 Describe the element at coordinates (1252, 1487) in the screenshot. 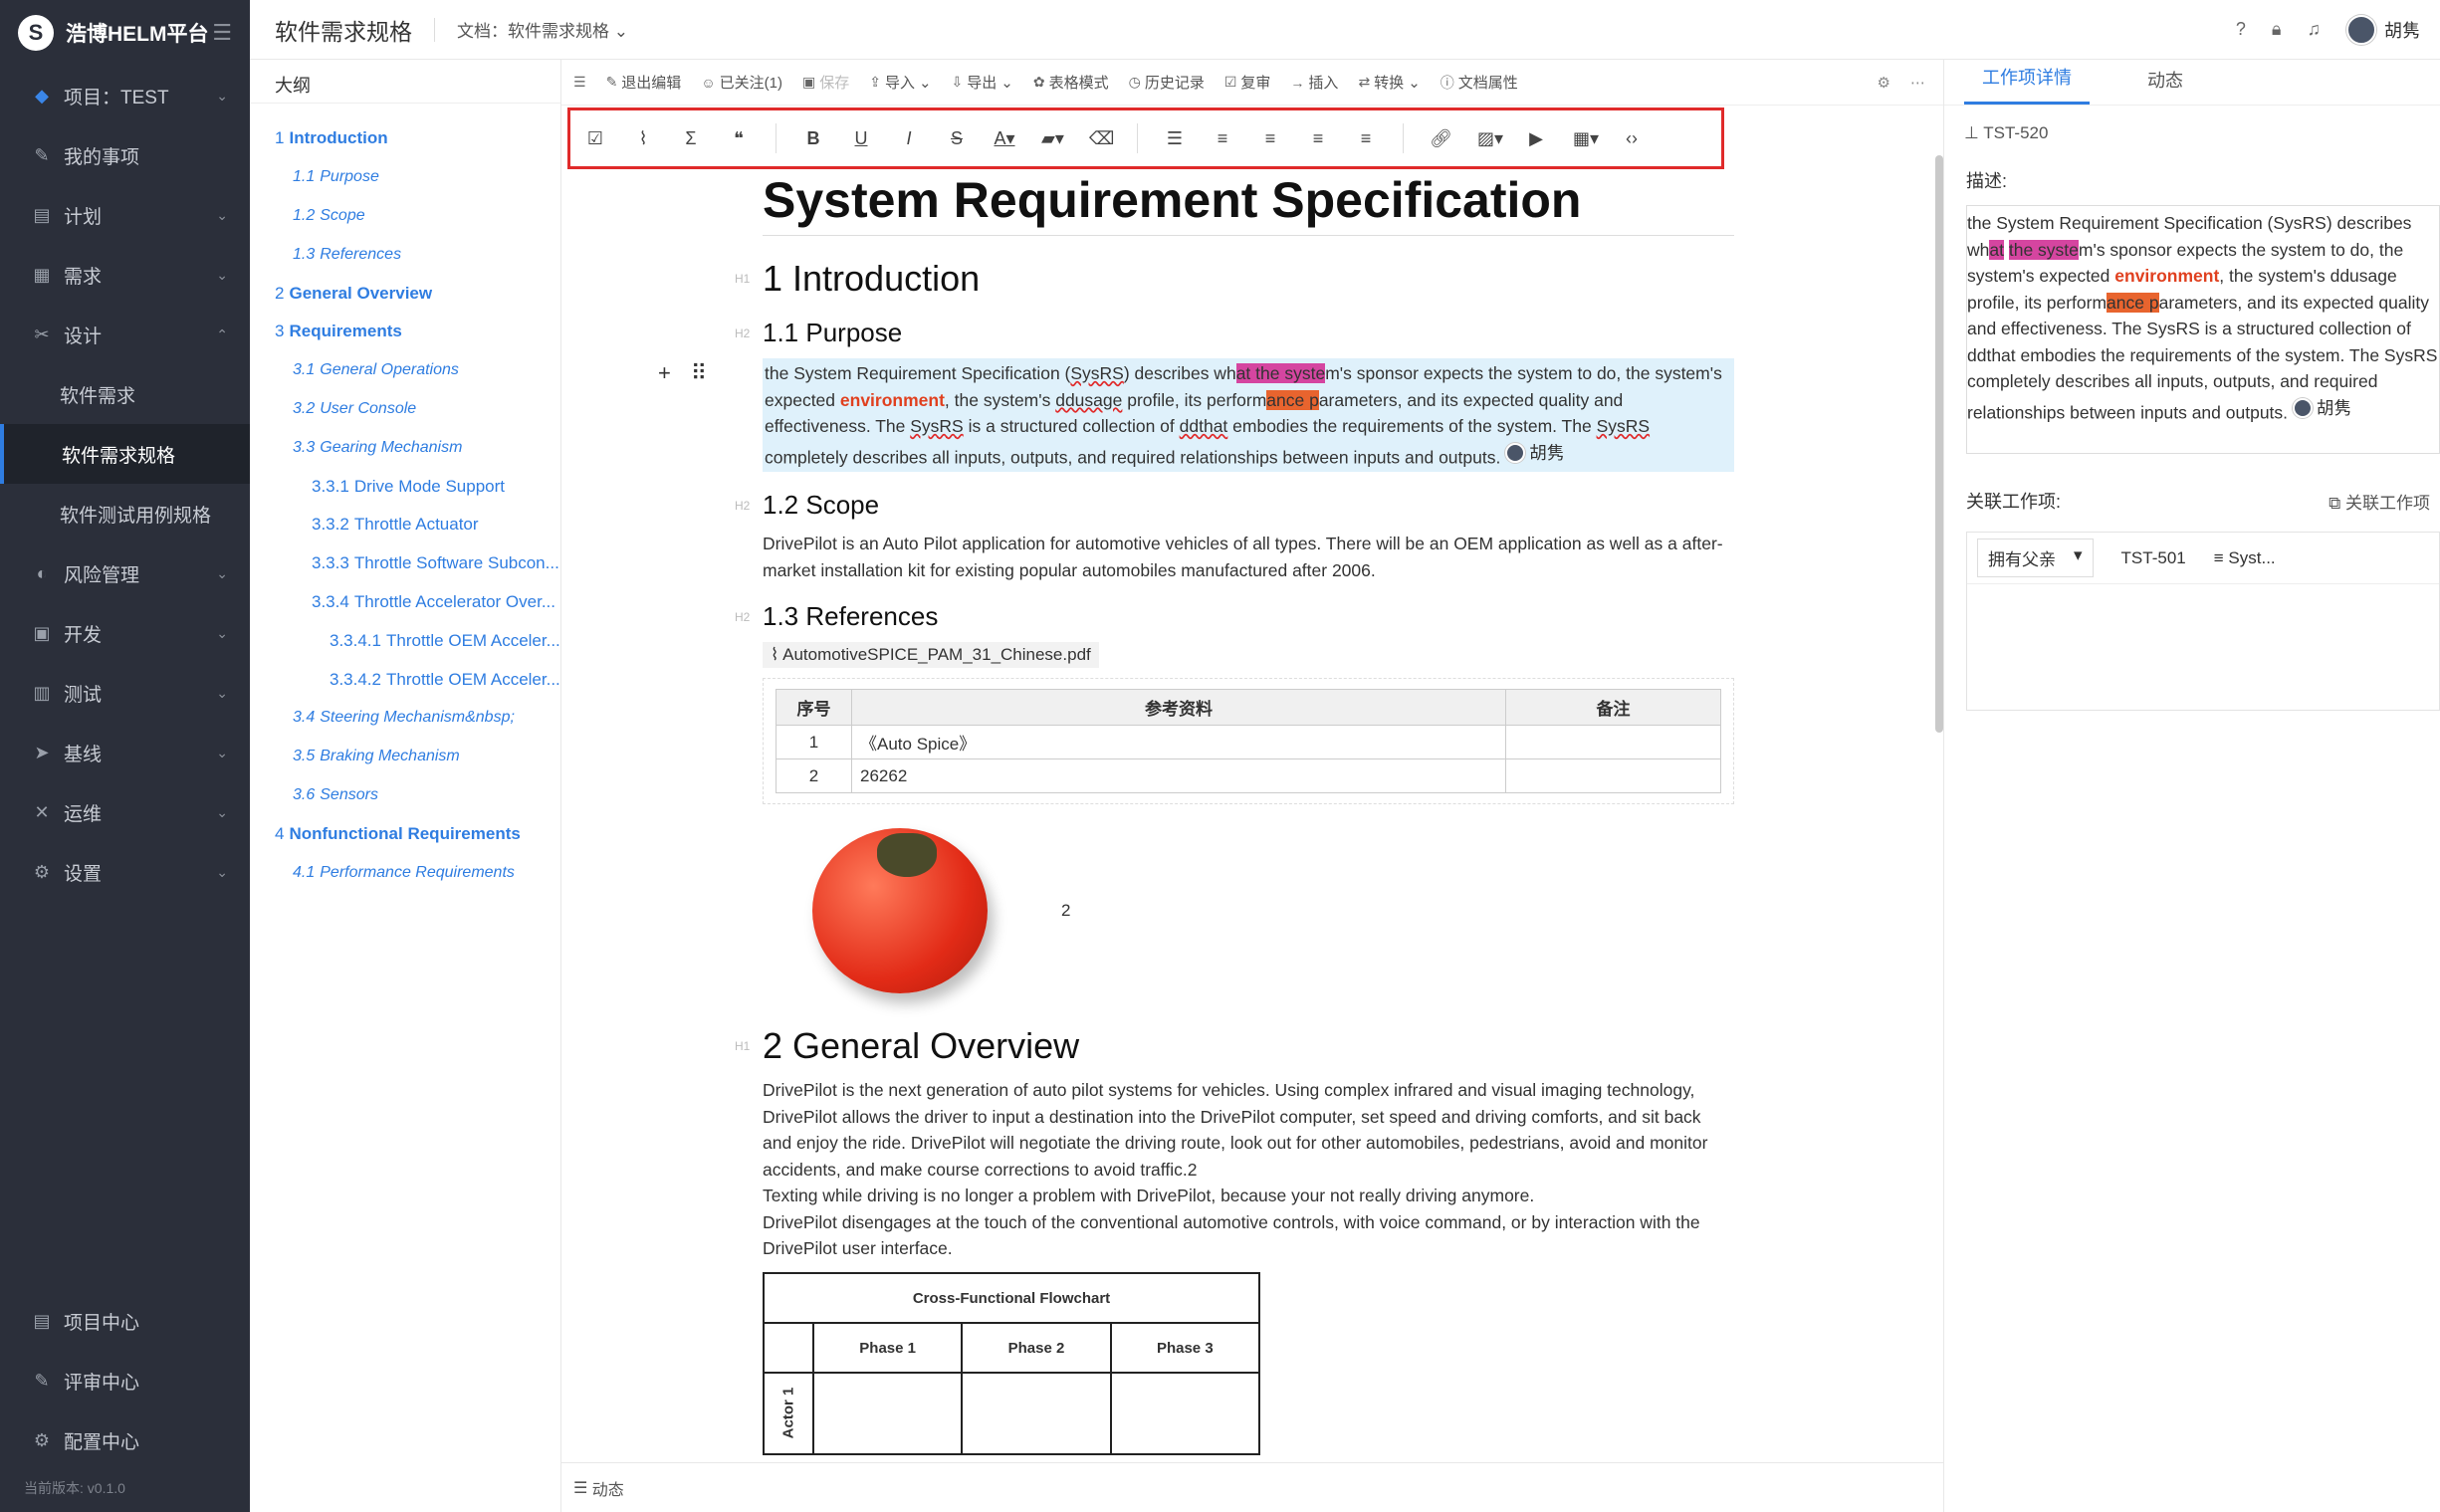

I see `activity-footer: ☰ 动态` at that location.